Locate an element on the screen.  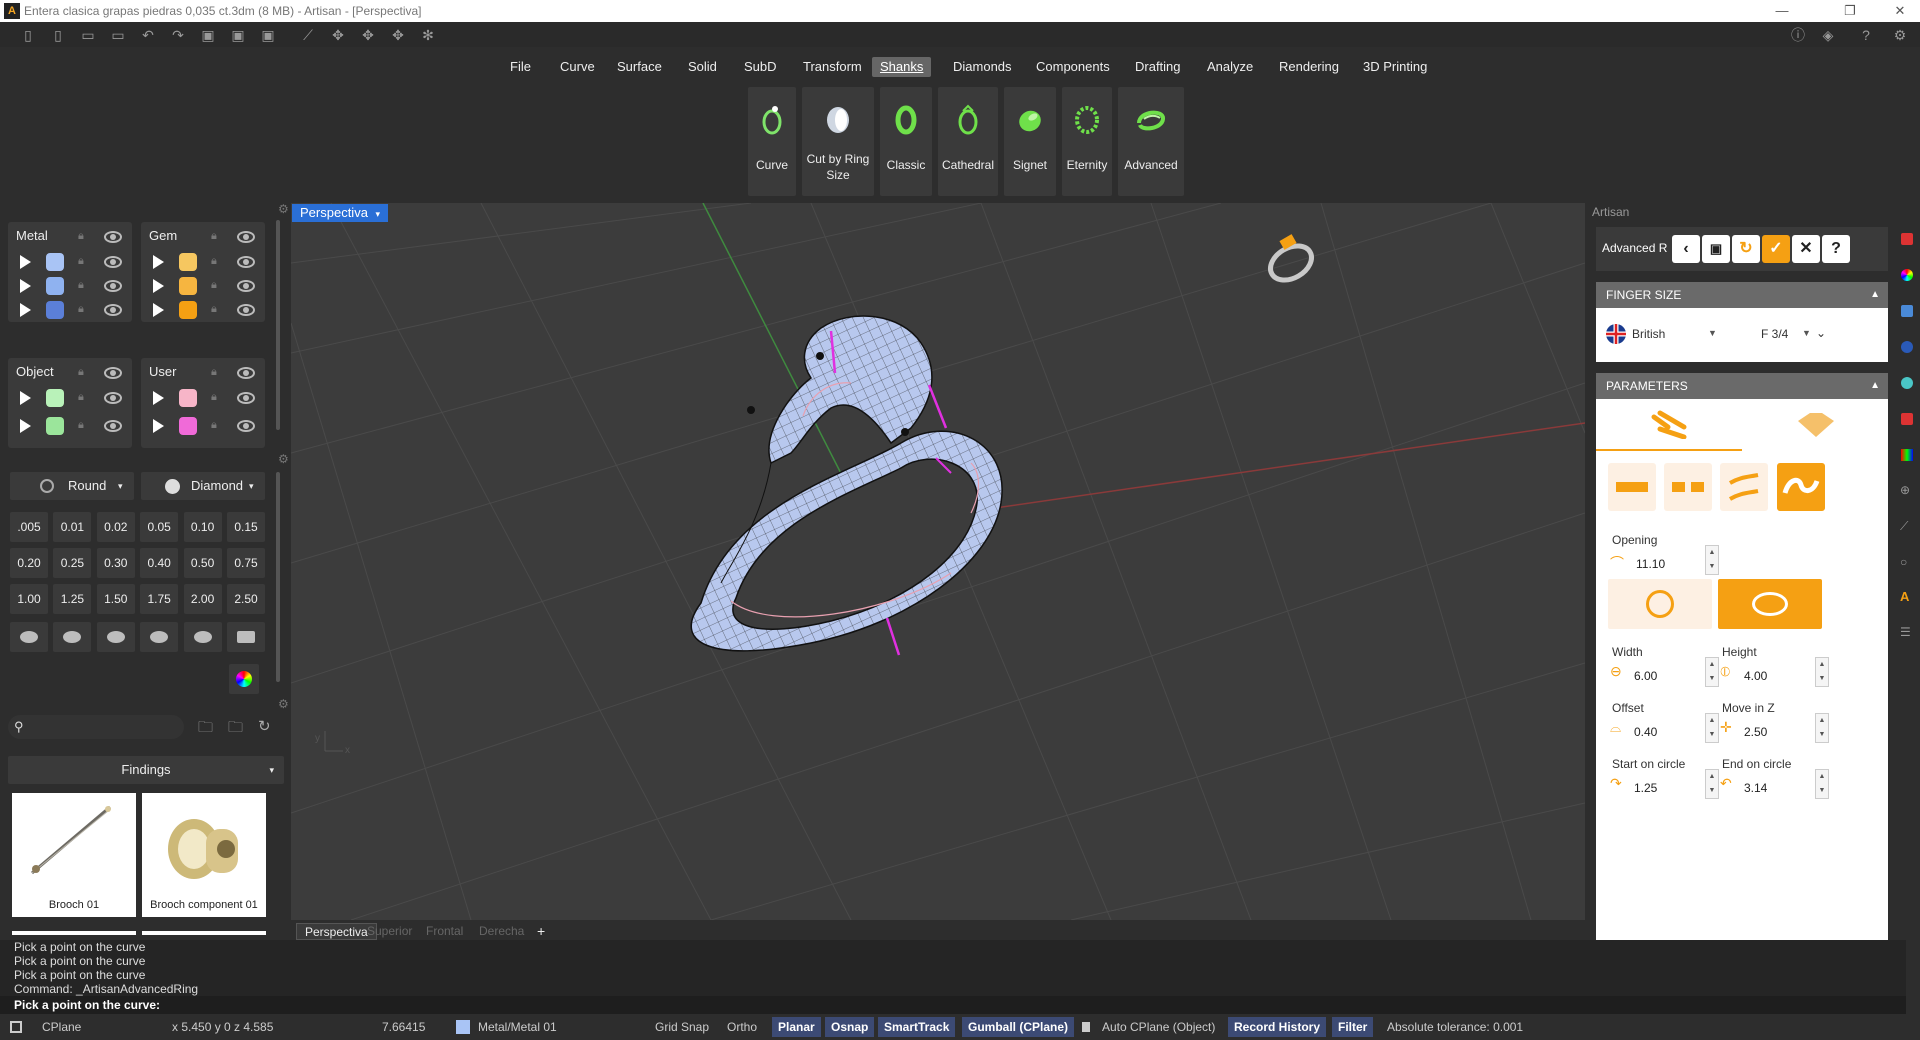
menu-curve: Curve is located at coordinates (577, 67).